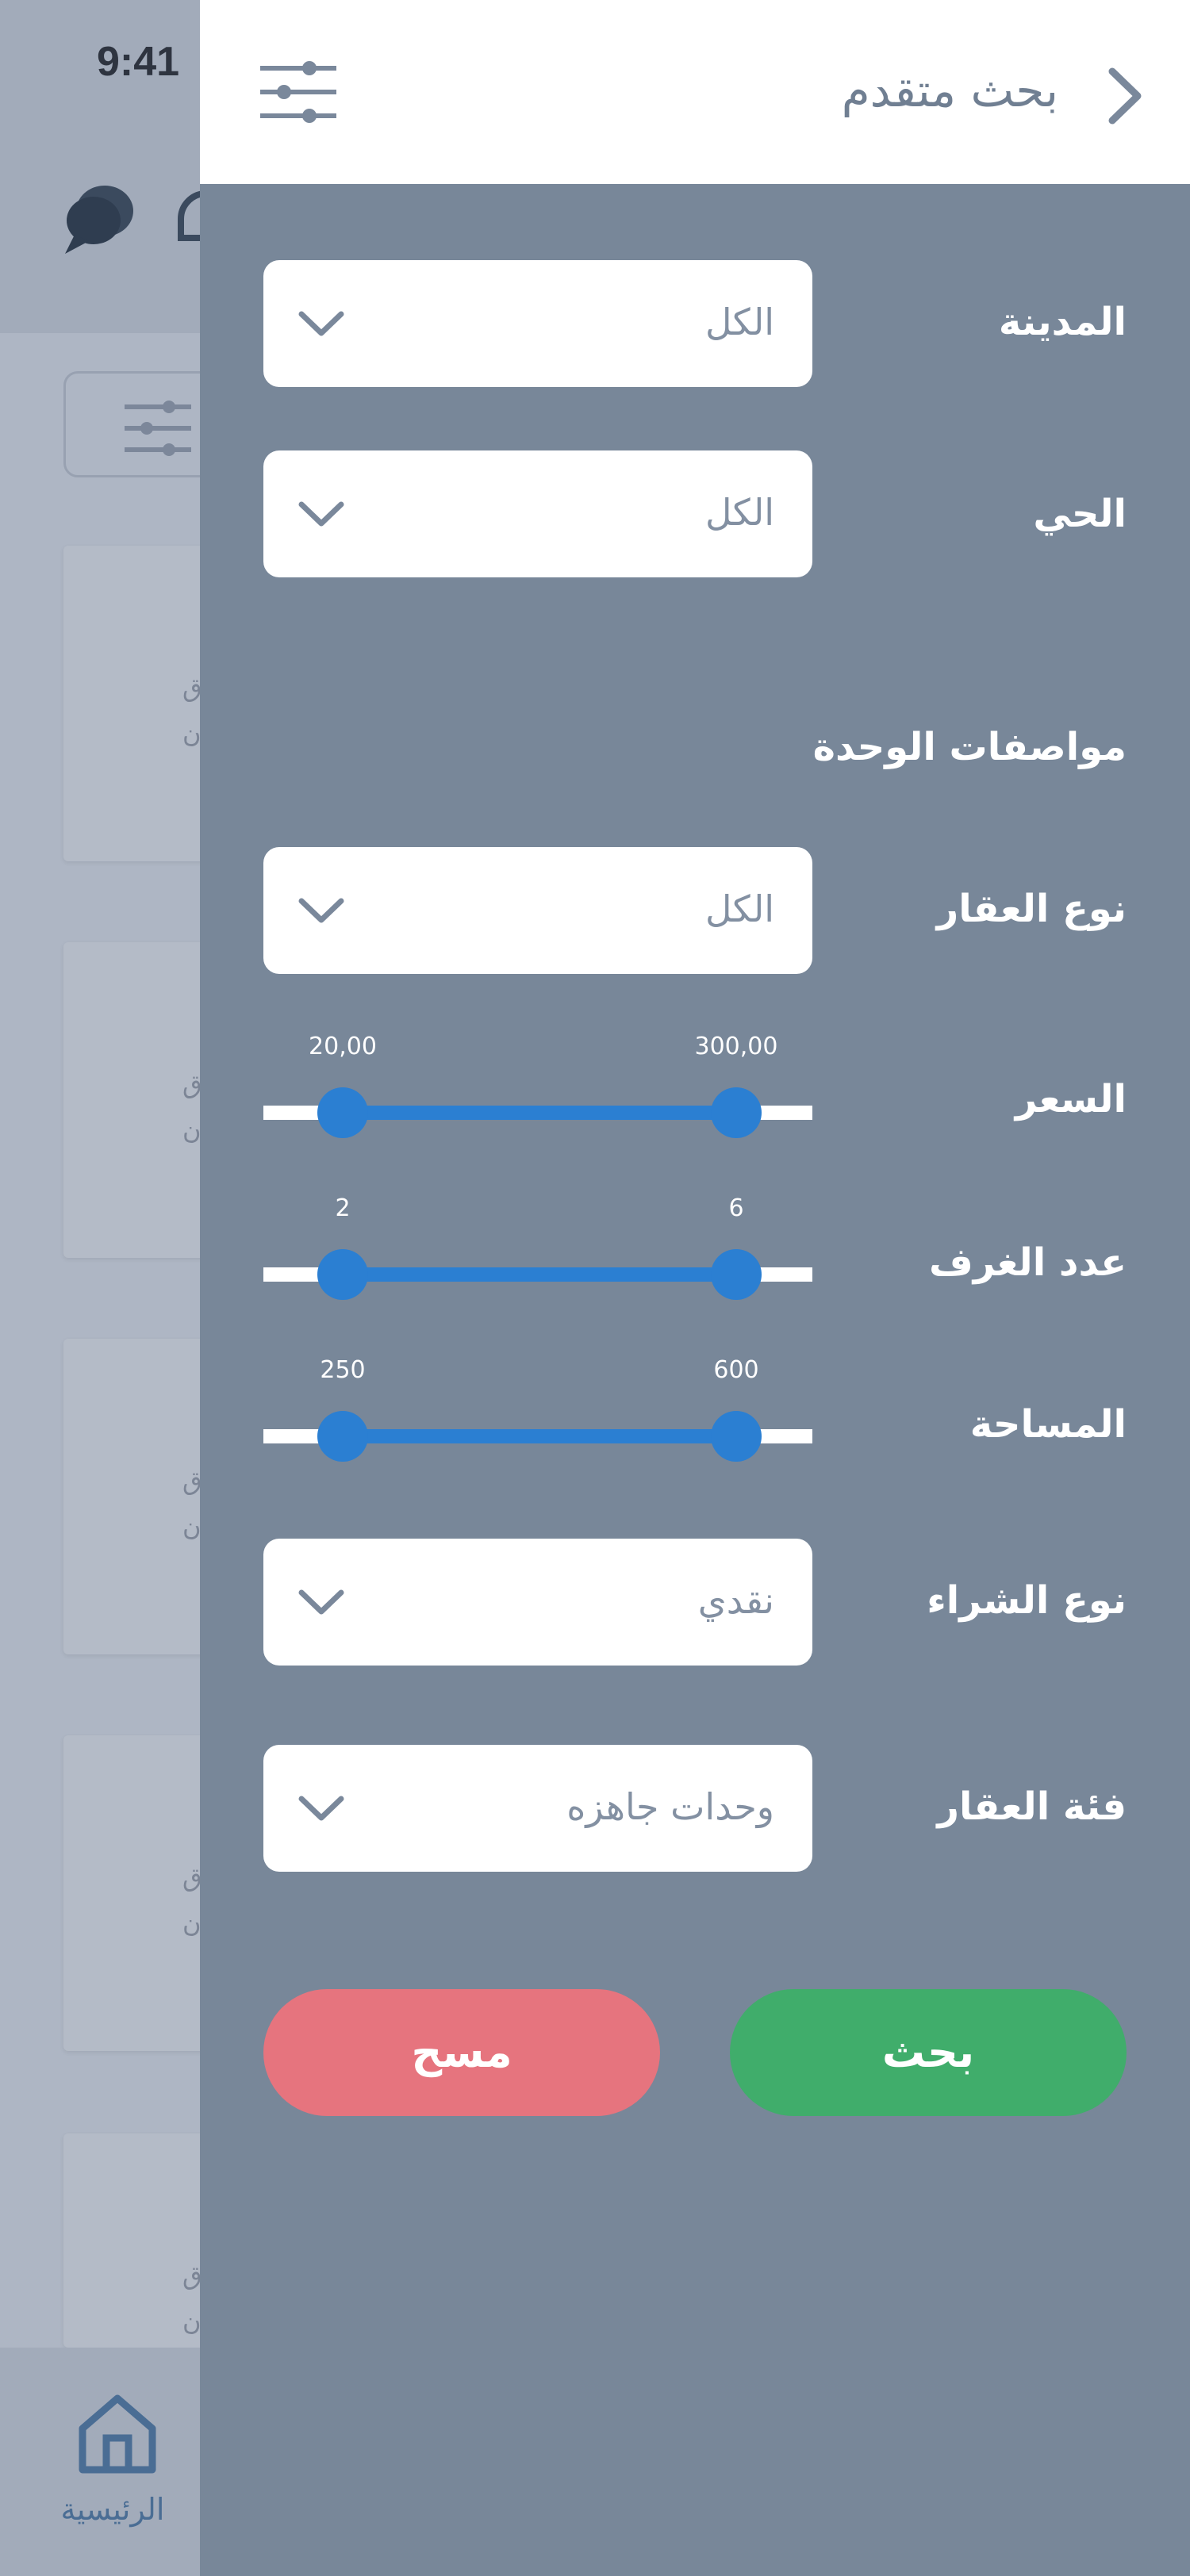 This screenshot has width=1190, height=2576. I want to click on price-min-handle, so click(342, 1113).